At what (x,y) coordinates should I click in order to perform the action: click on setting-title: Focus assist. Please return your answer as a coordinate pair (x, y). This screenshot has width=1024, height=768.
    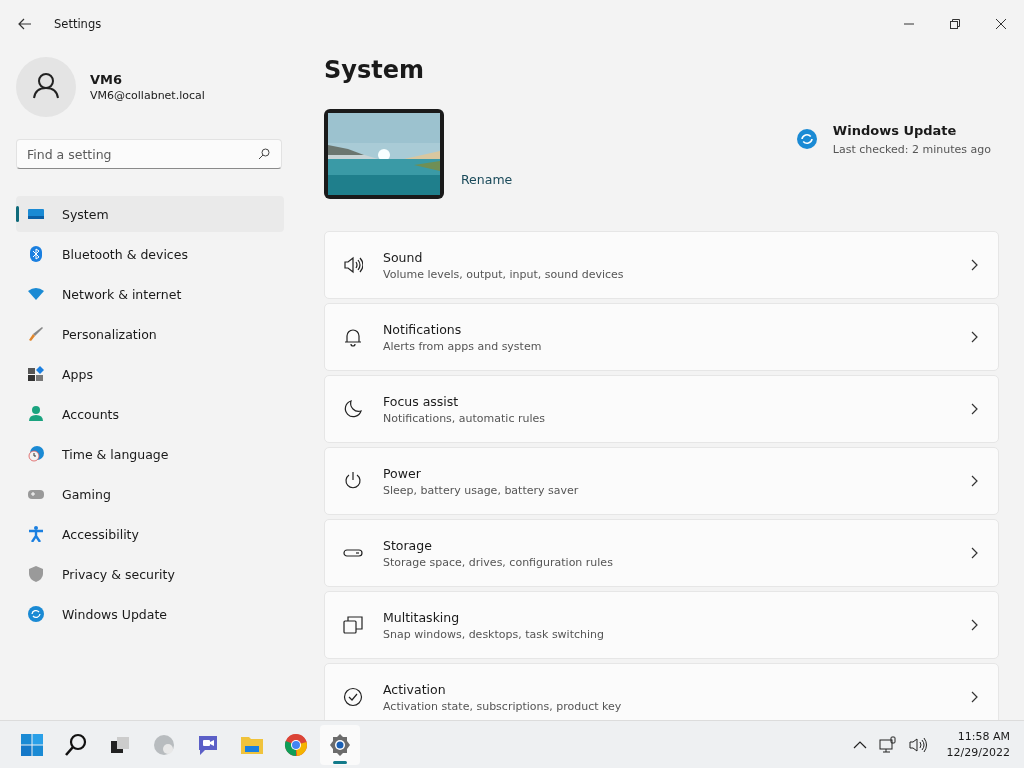
    Looking at the image, I should click on (421, 401).